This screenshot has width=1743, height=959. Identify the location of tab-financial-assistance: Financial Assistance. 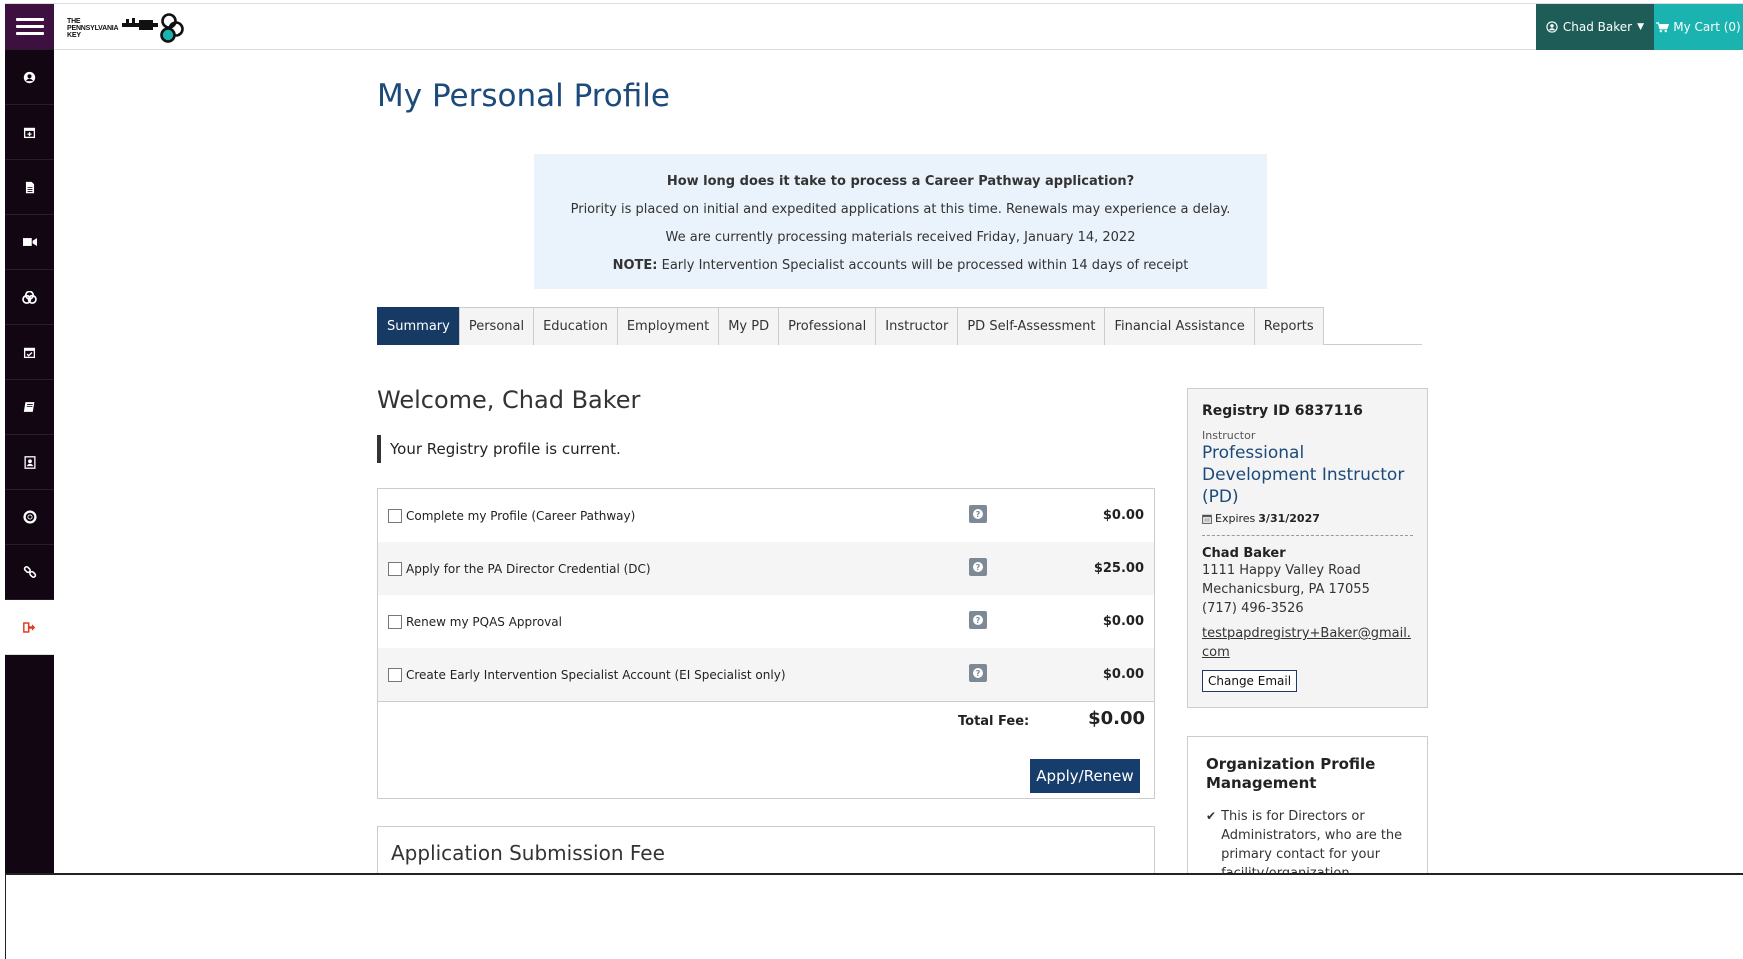
(1179, 326).